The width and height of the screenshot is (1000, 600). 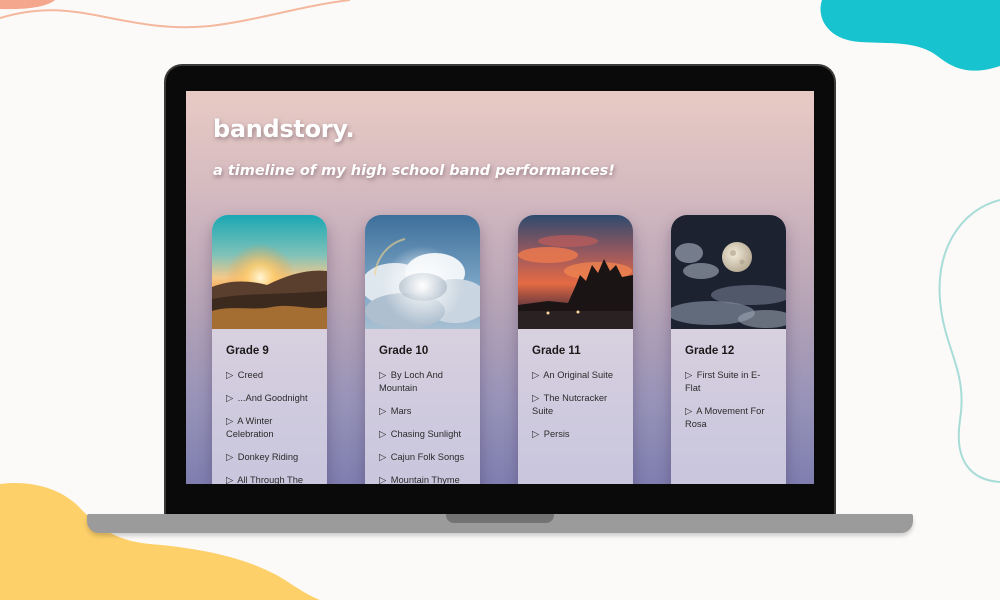 I want to click on song-item: ▷ Mountain Thyme, so click(x=423, y=479).